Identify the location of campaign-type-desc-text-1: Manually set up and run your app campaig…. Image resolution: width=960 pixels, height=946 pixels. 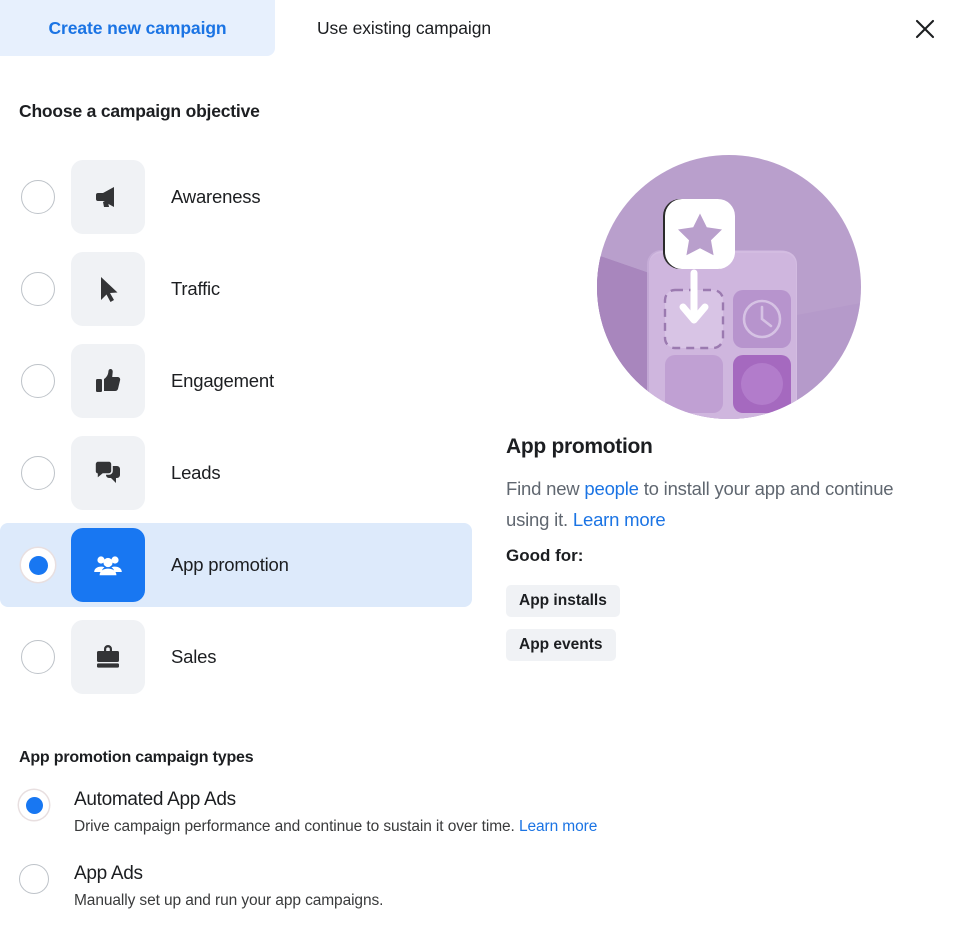
(229, 900).